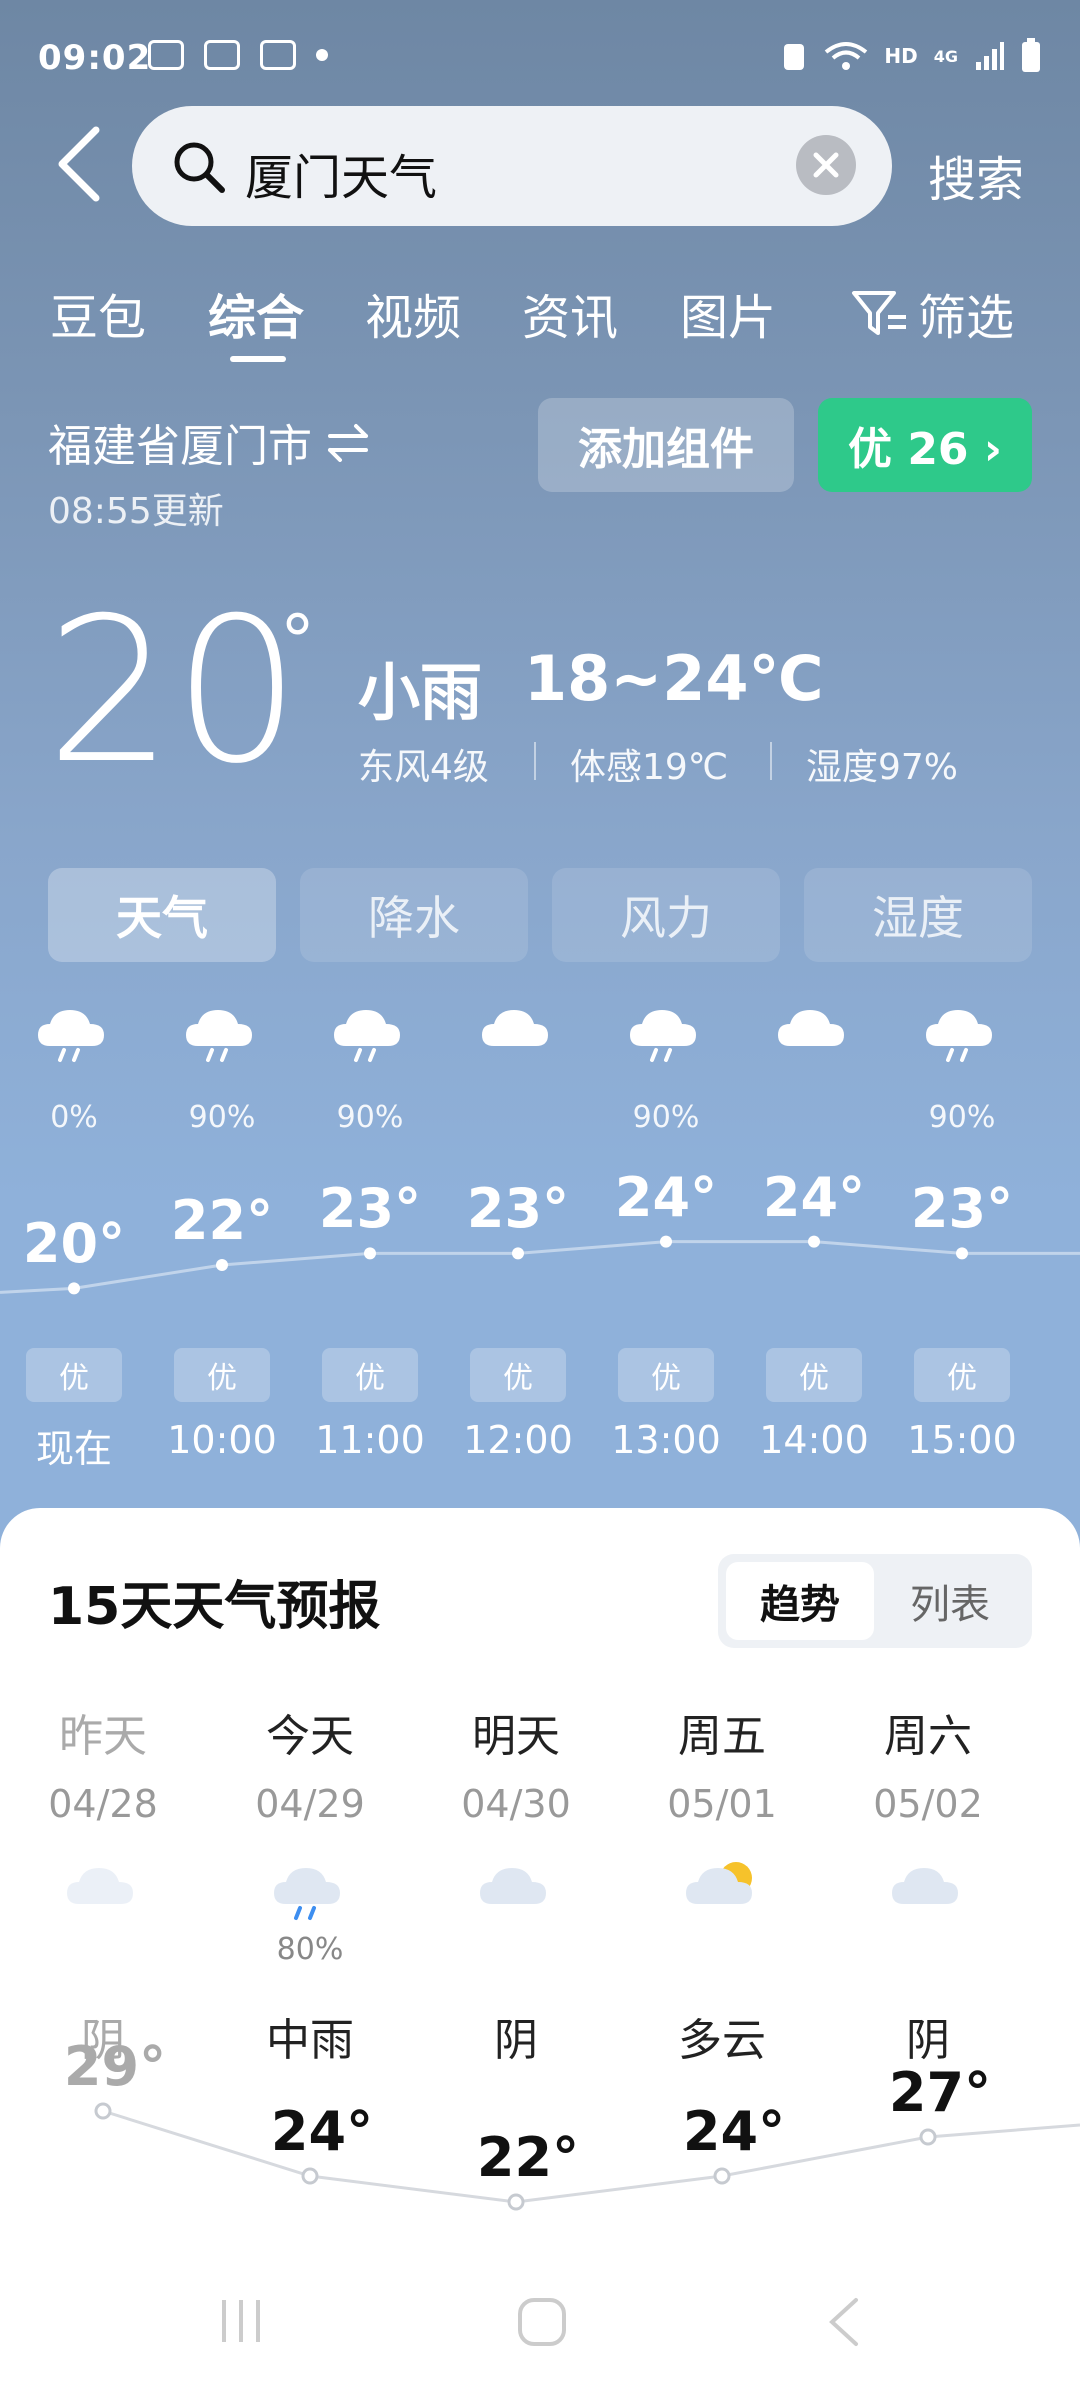 This screenshot has height=2400, width=1080. What do you see at coordinates (528, 2157) in the screenshot?
I see `day-high-temp: 22°` at bounding box center [528, 2157].